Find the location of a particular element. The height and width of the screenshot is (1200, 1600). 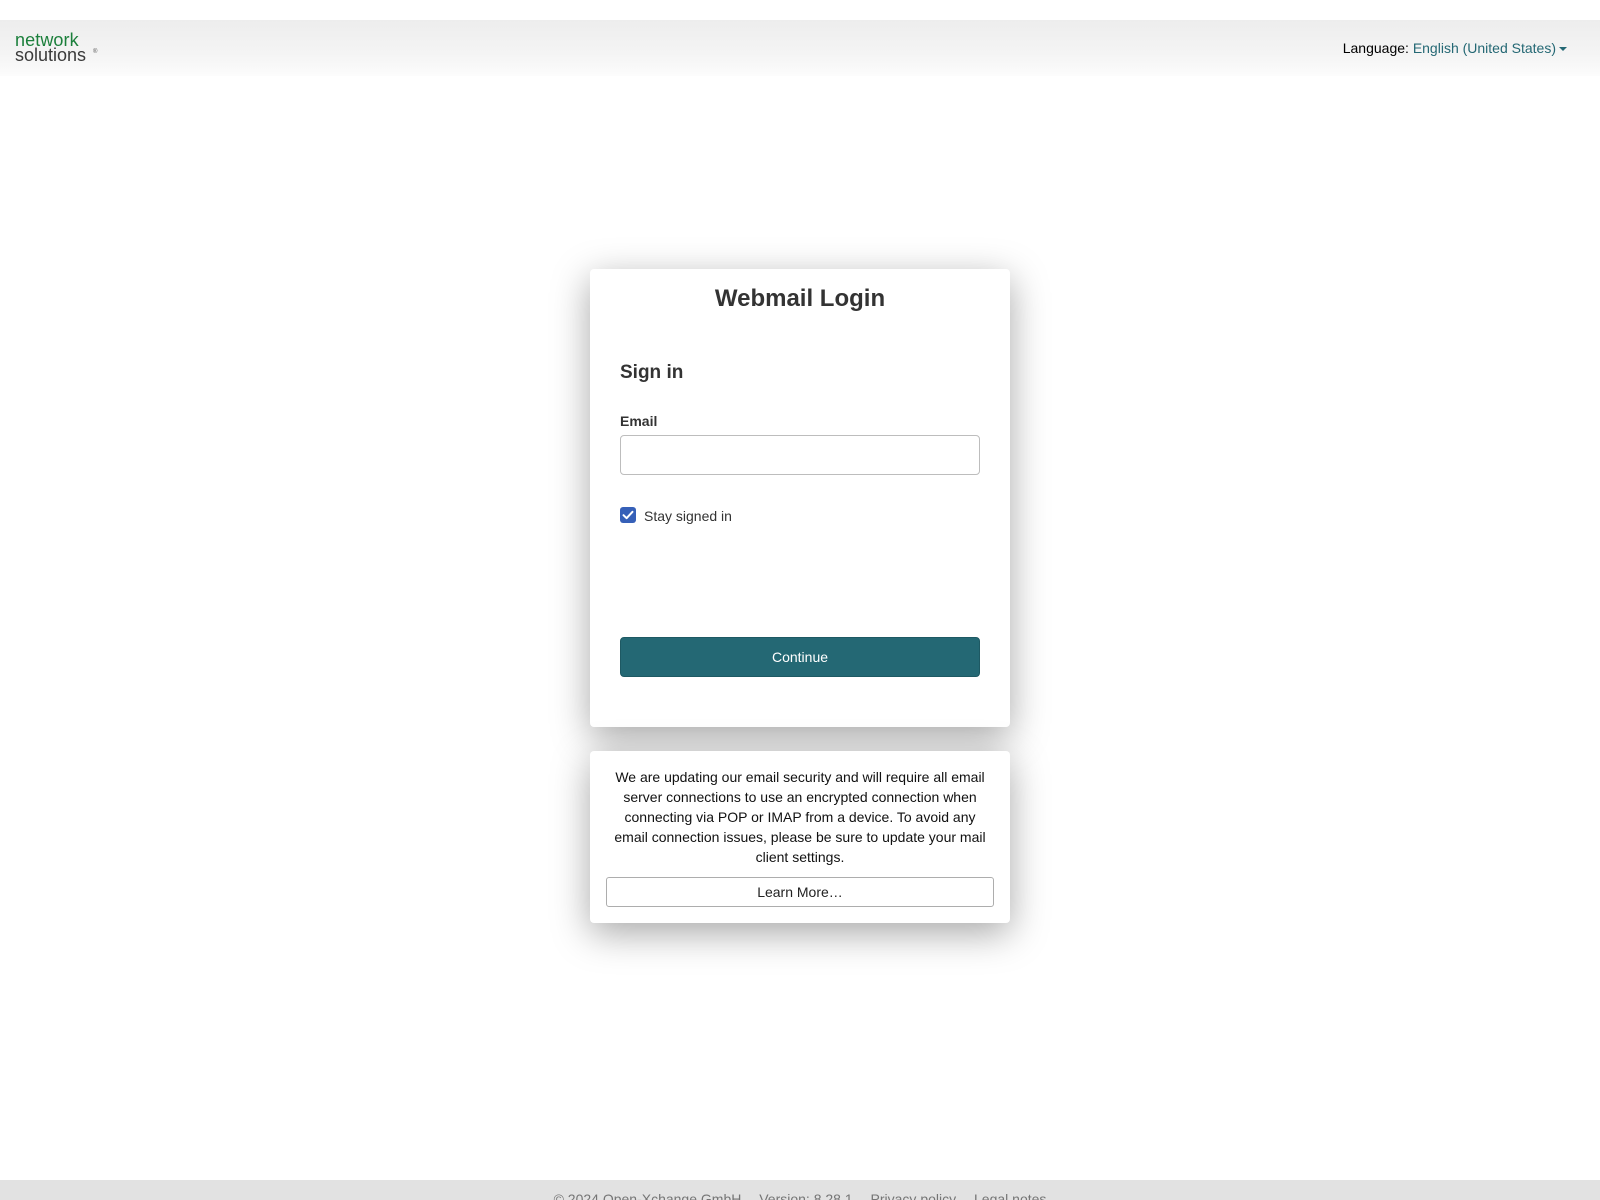

privacy-policy-link: Privacy policy is located at coordinates (914, 1195).